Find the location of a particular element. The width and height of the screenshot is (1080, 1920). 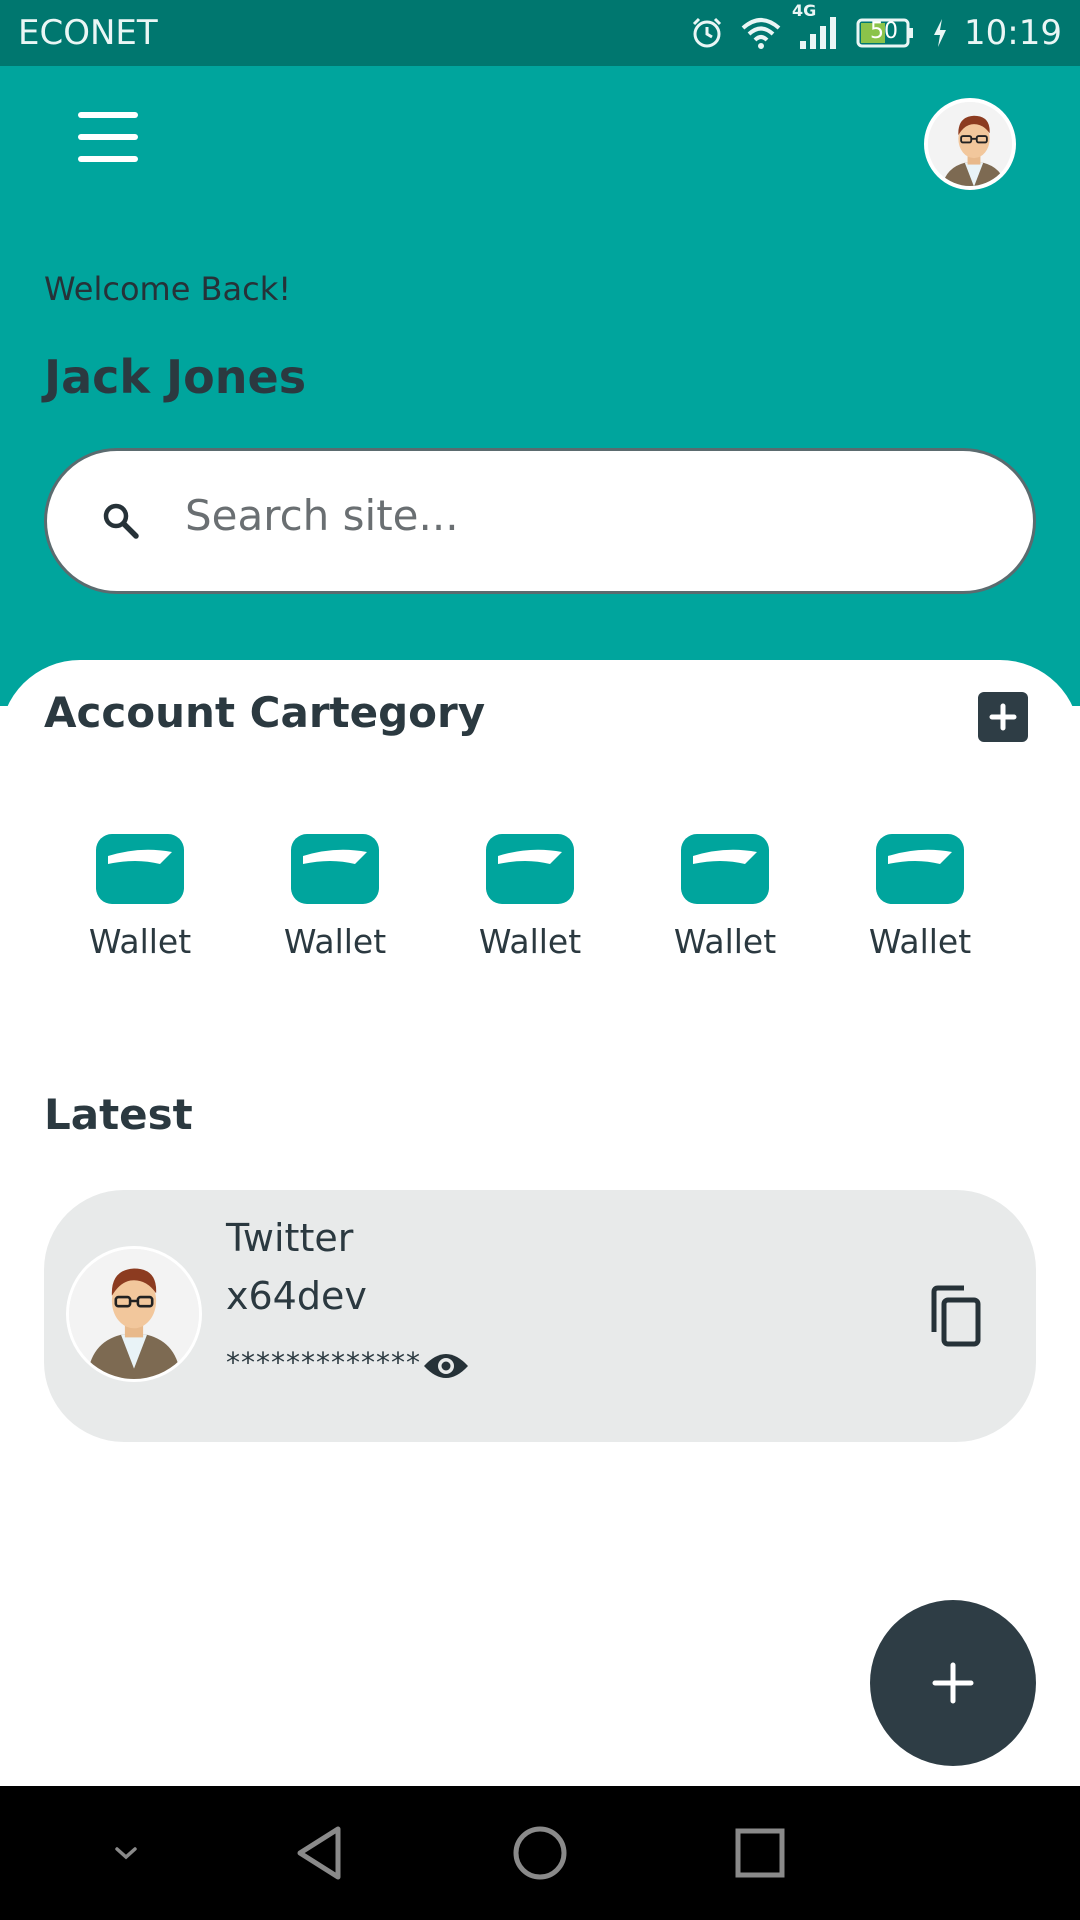

battery-icon: 50 is located at coordinates (886, 33).